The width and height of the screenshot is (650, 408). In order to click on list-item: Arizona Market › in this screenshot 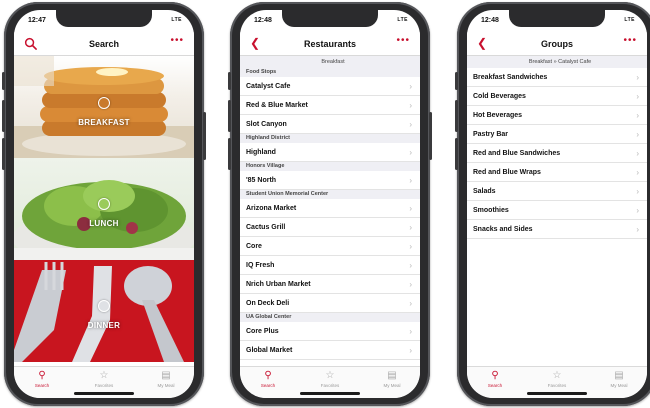, I will do `click(330, 208)`.